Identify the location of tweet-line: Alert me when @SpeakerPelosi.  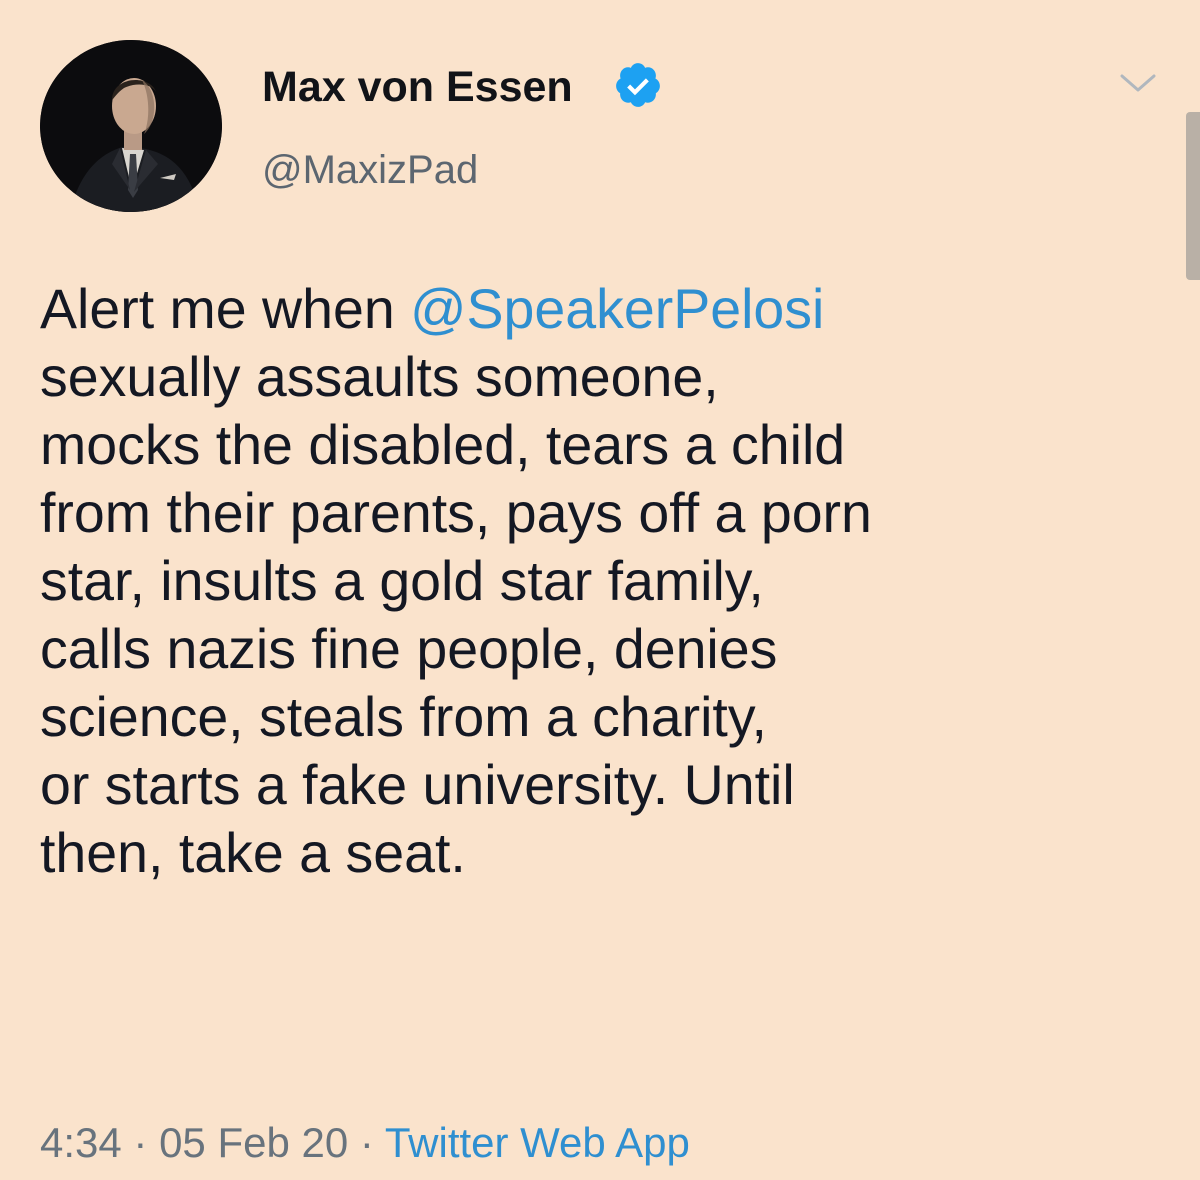
(605, 309).